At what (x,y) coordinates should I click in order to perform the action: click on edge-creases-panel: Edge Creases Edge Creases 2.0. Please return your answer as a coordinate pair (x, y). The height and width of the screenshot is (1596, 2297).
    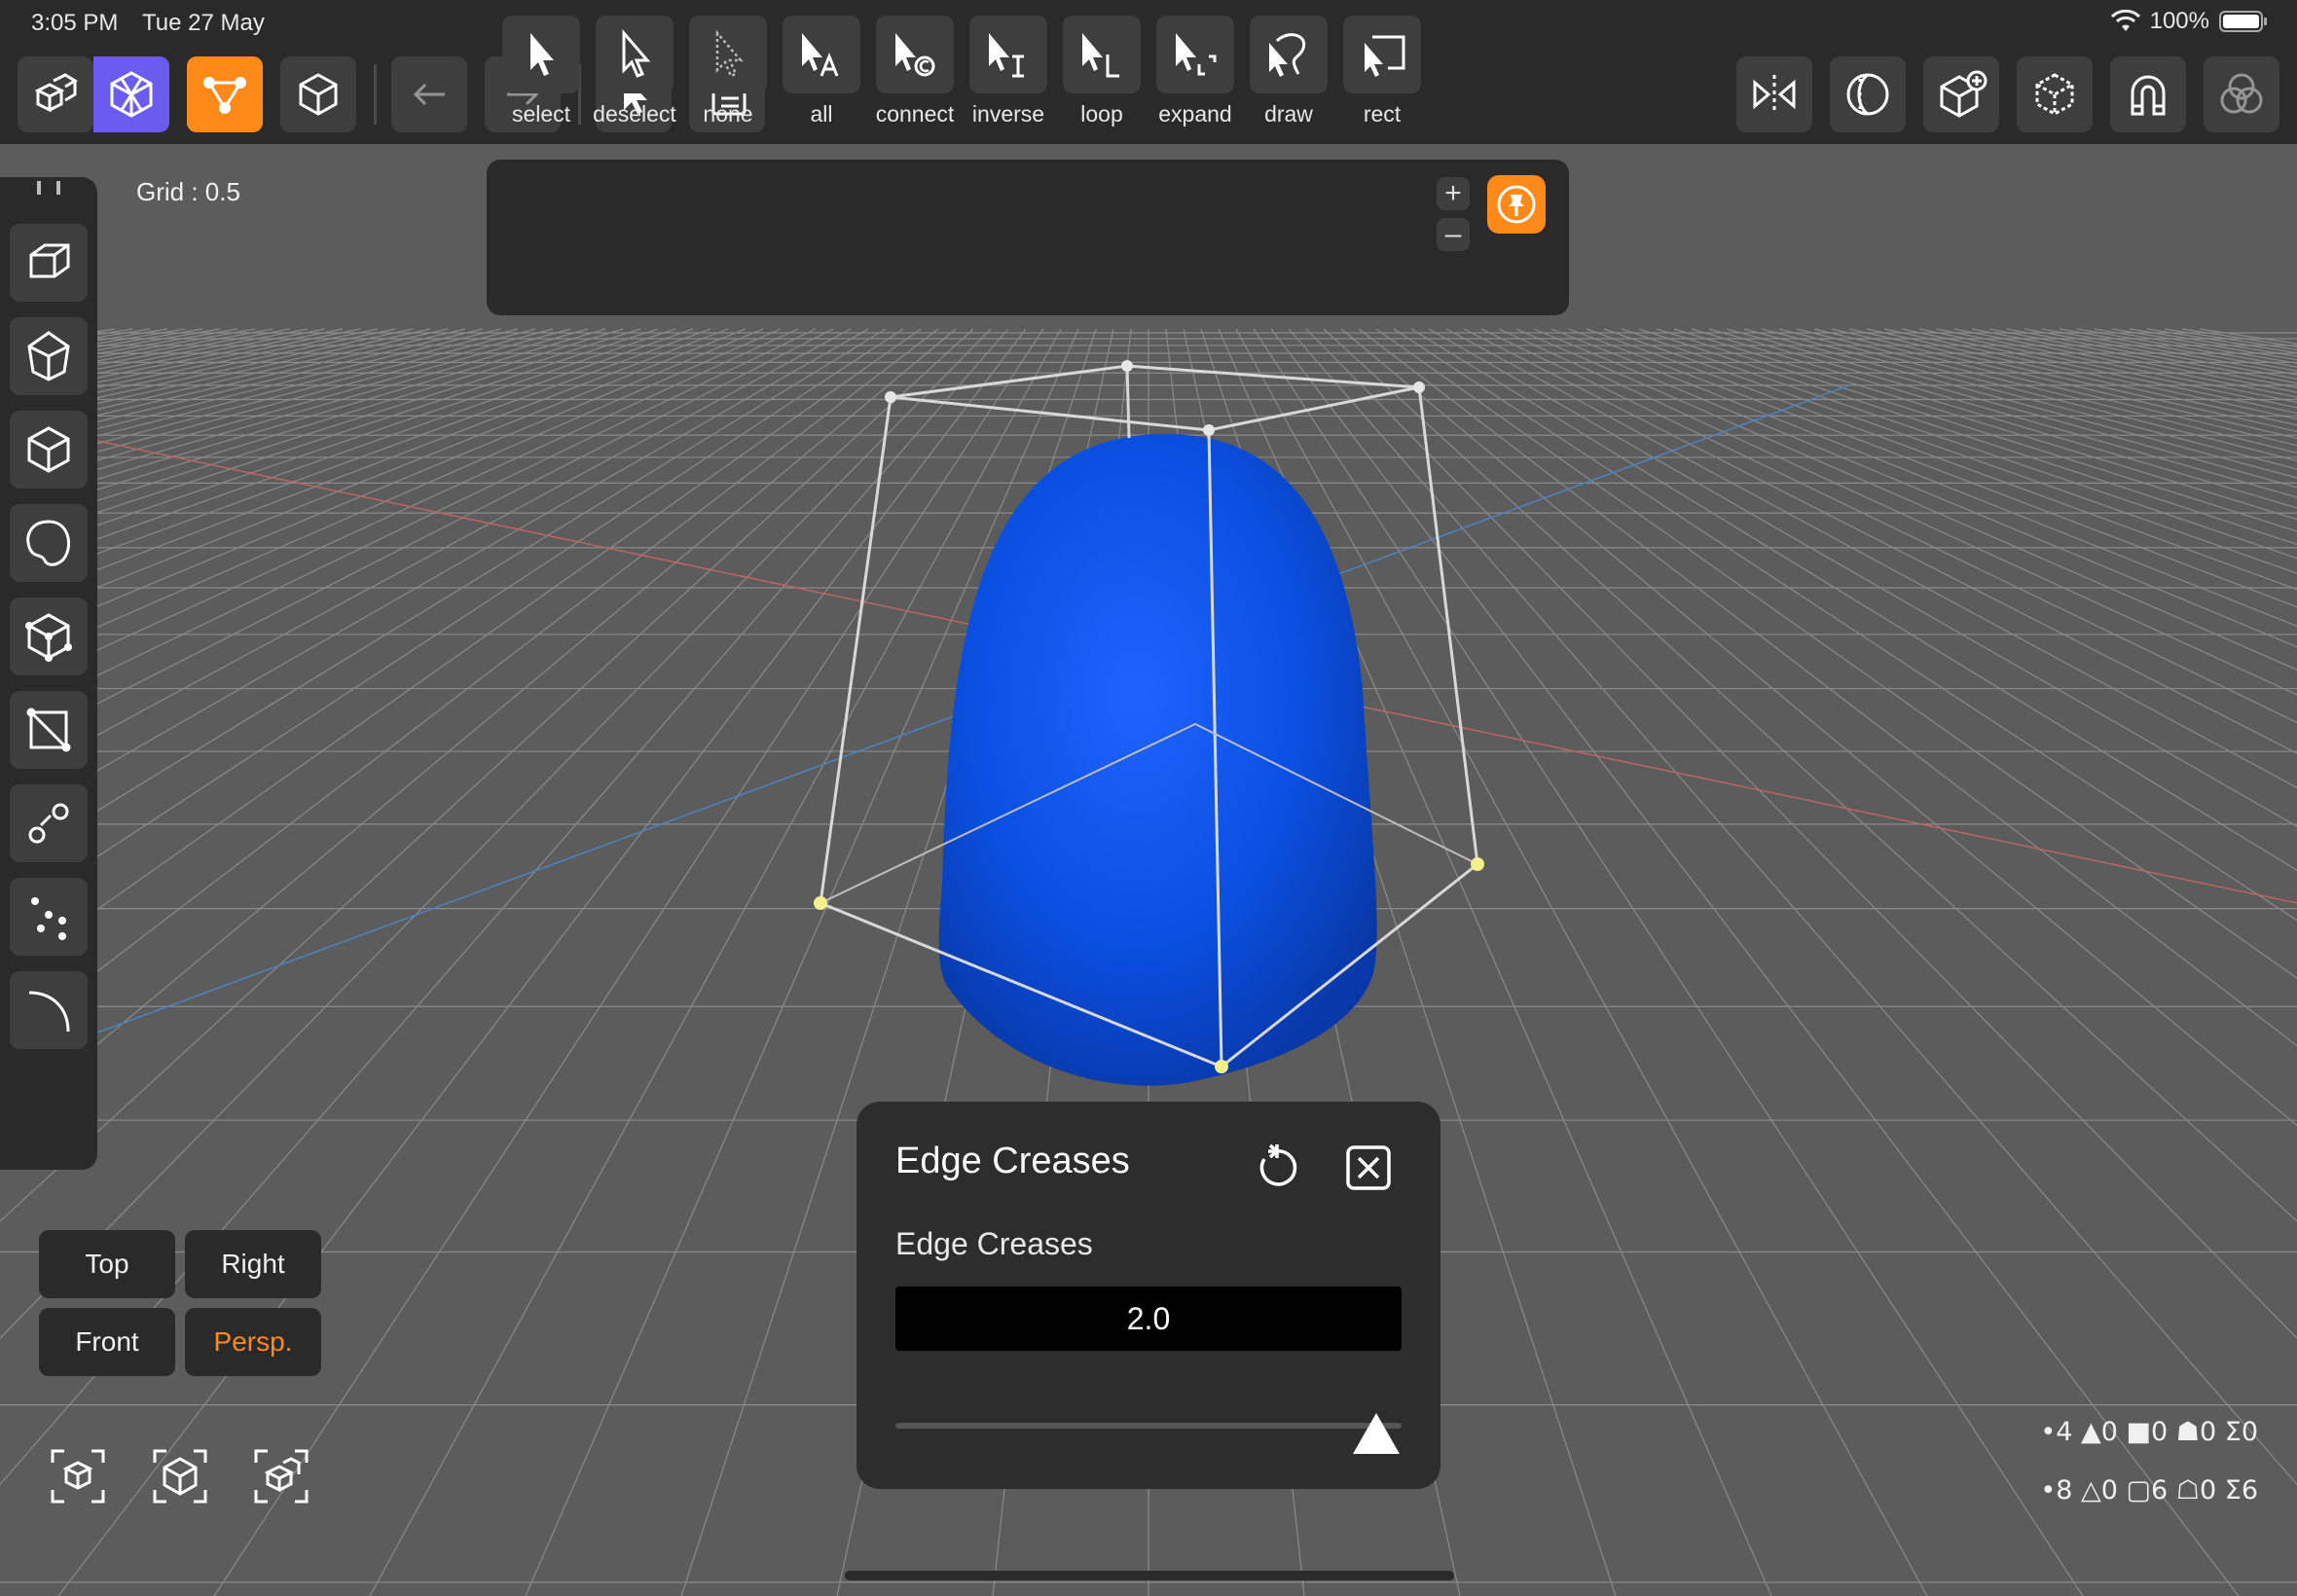
    Looking at the image, I should click on (1148, 1295).